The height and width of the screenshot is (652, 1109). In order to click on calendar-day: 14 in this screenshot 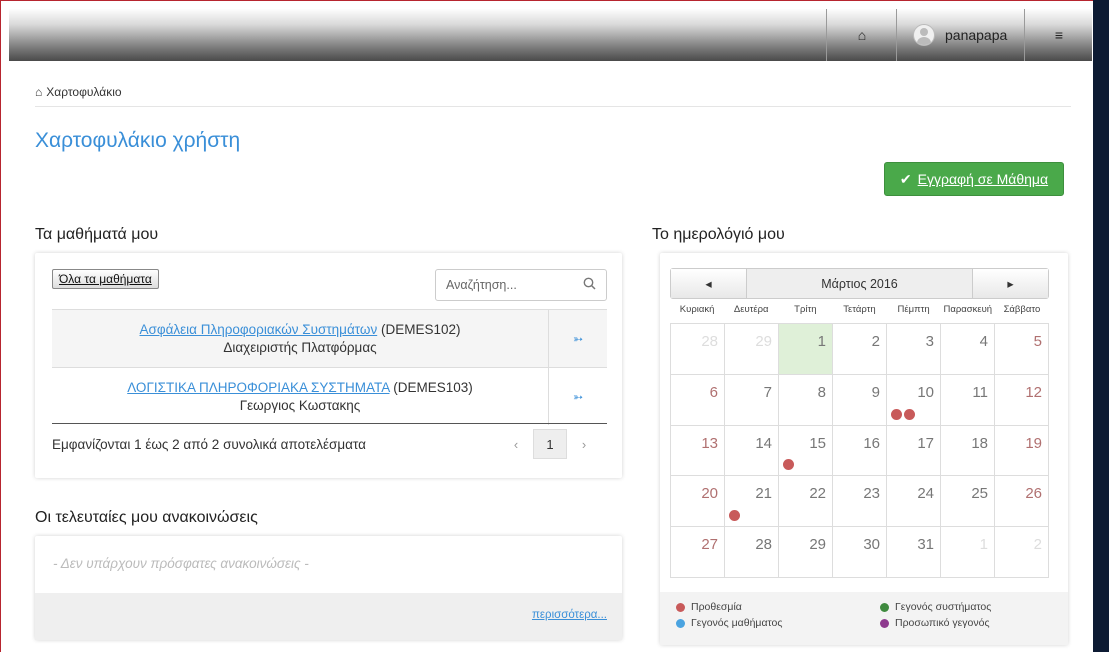, I will do `click(752, 451)`.